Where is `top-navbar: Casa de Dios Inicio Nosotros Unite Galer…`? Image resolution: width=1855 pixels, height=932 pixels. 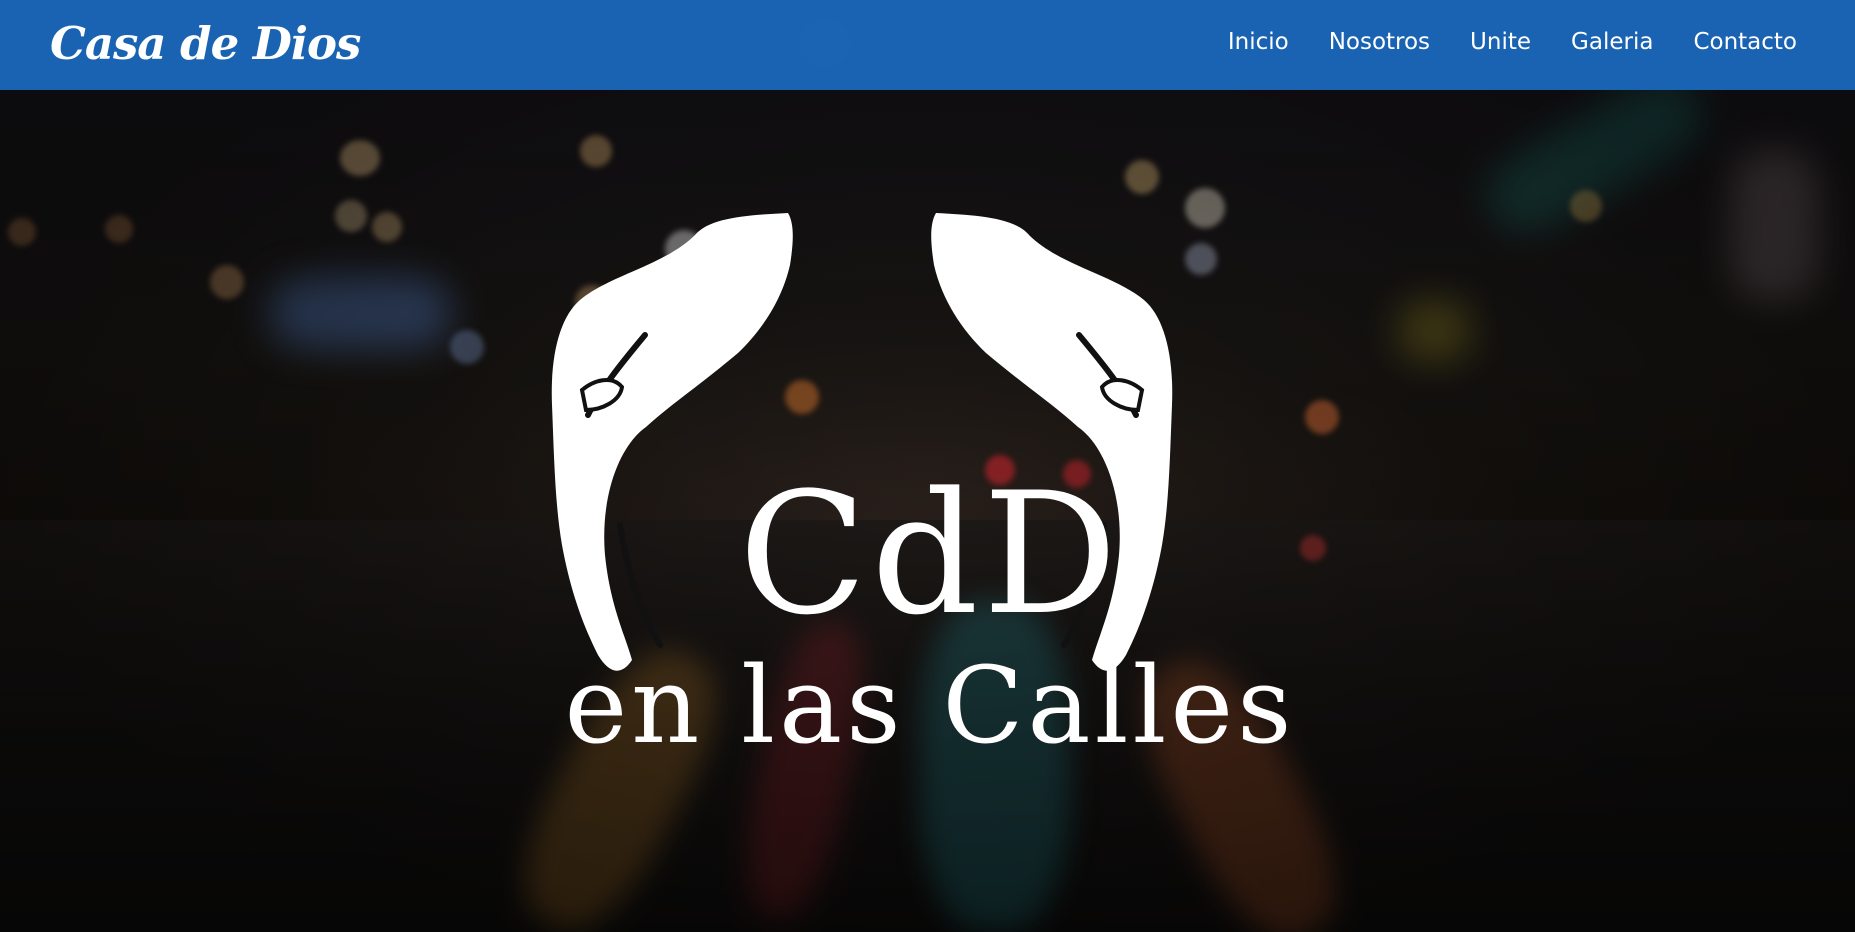 top-navbar: Casa de Dios Inicio Nosotros Unite Galer… is located at coordinates (927, 45).